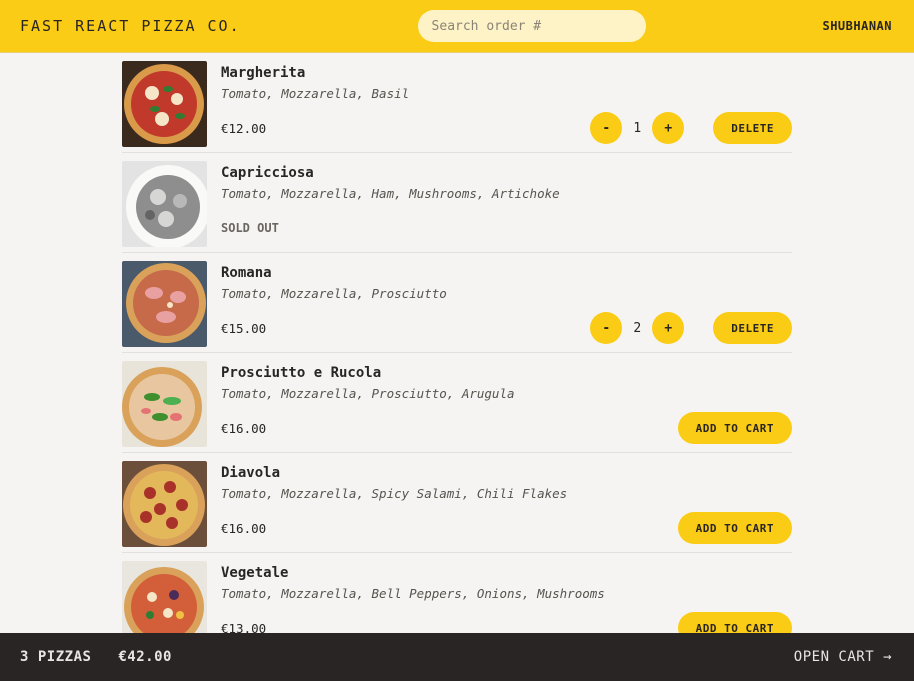 Image resolution: width=914 pixels, height=681 pixels. I want to click on pizza-ingredients: Tomato, Mozzarella, Prosciutto, Arugula, so click(368, 393).